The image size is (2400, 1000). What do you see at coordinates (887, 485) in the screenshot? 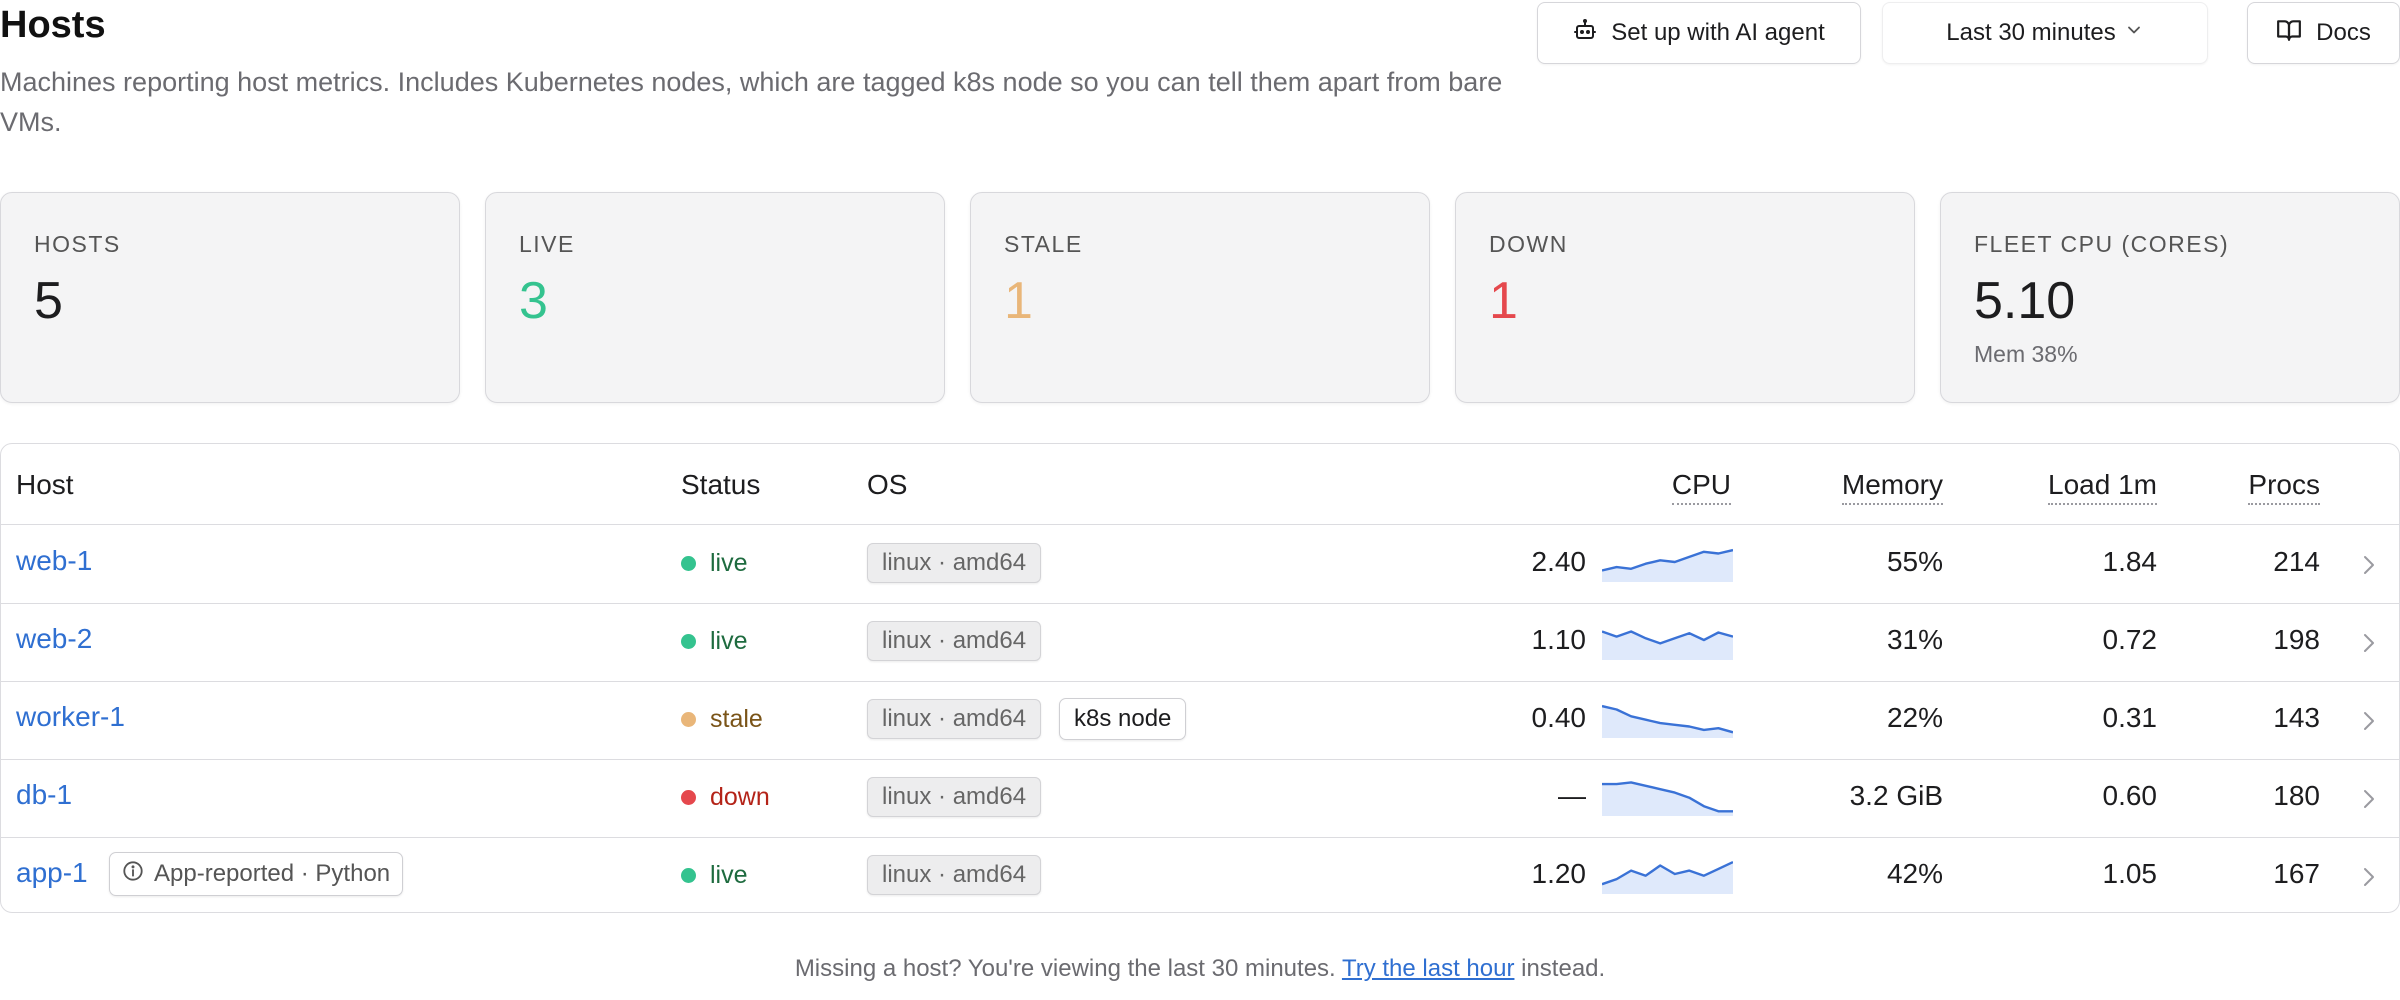
I see `column-header-os: OS` at bounding box center [887, 485].